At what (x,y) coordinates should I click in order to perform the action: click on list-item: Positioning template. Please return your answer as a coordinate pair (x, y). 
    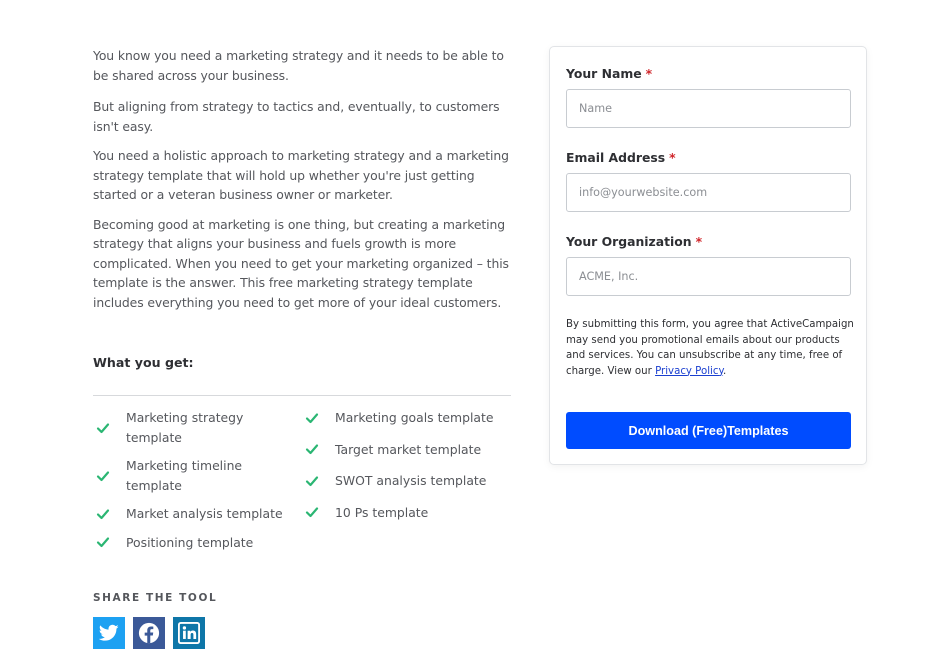
    Looking at the image, I should click on (191, 543).